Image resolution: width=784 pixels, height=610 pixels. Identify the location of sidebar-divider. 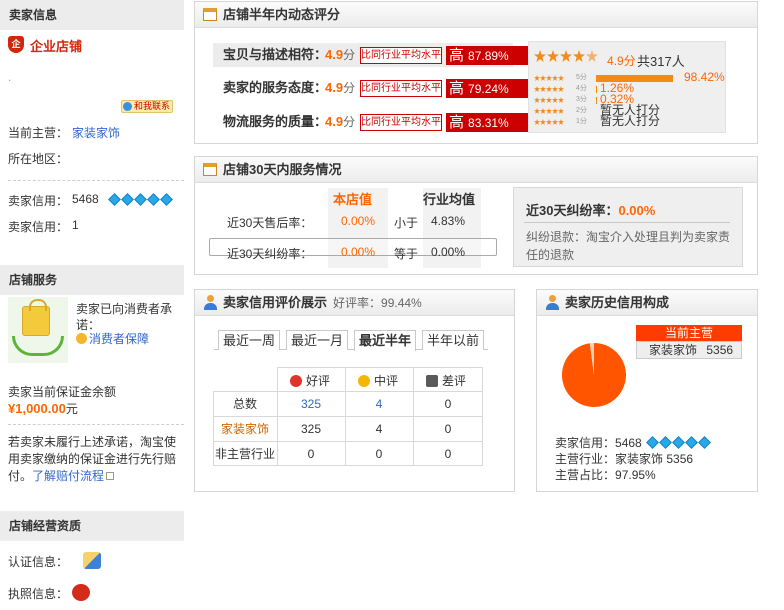
(96, 424).